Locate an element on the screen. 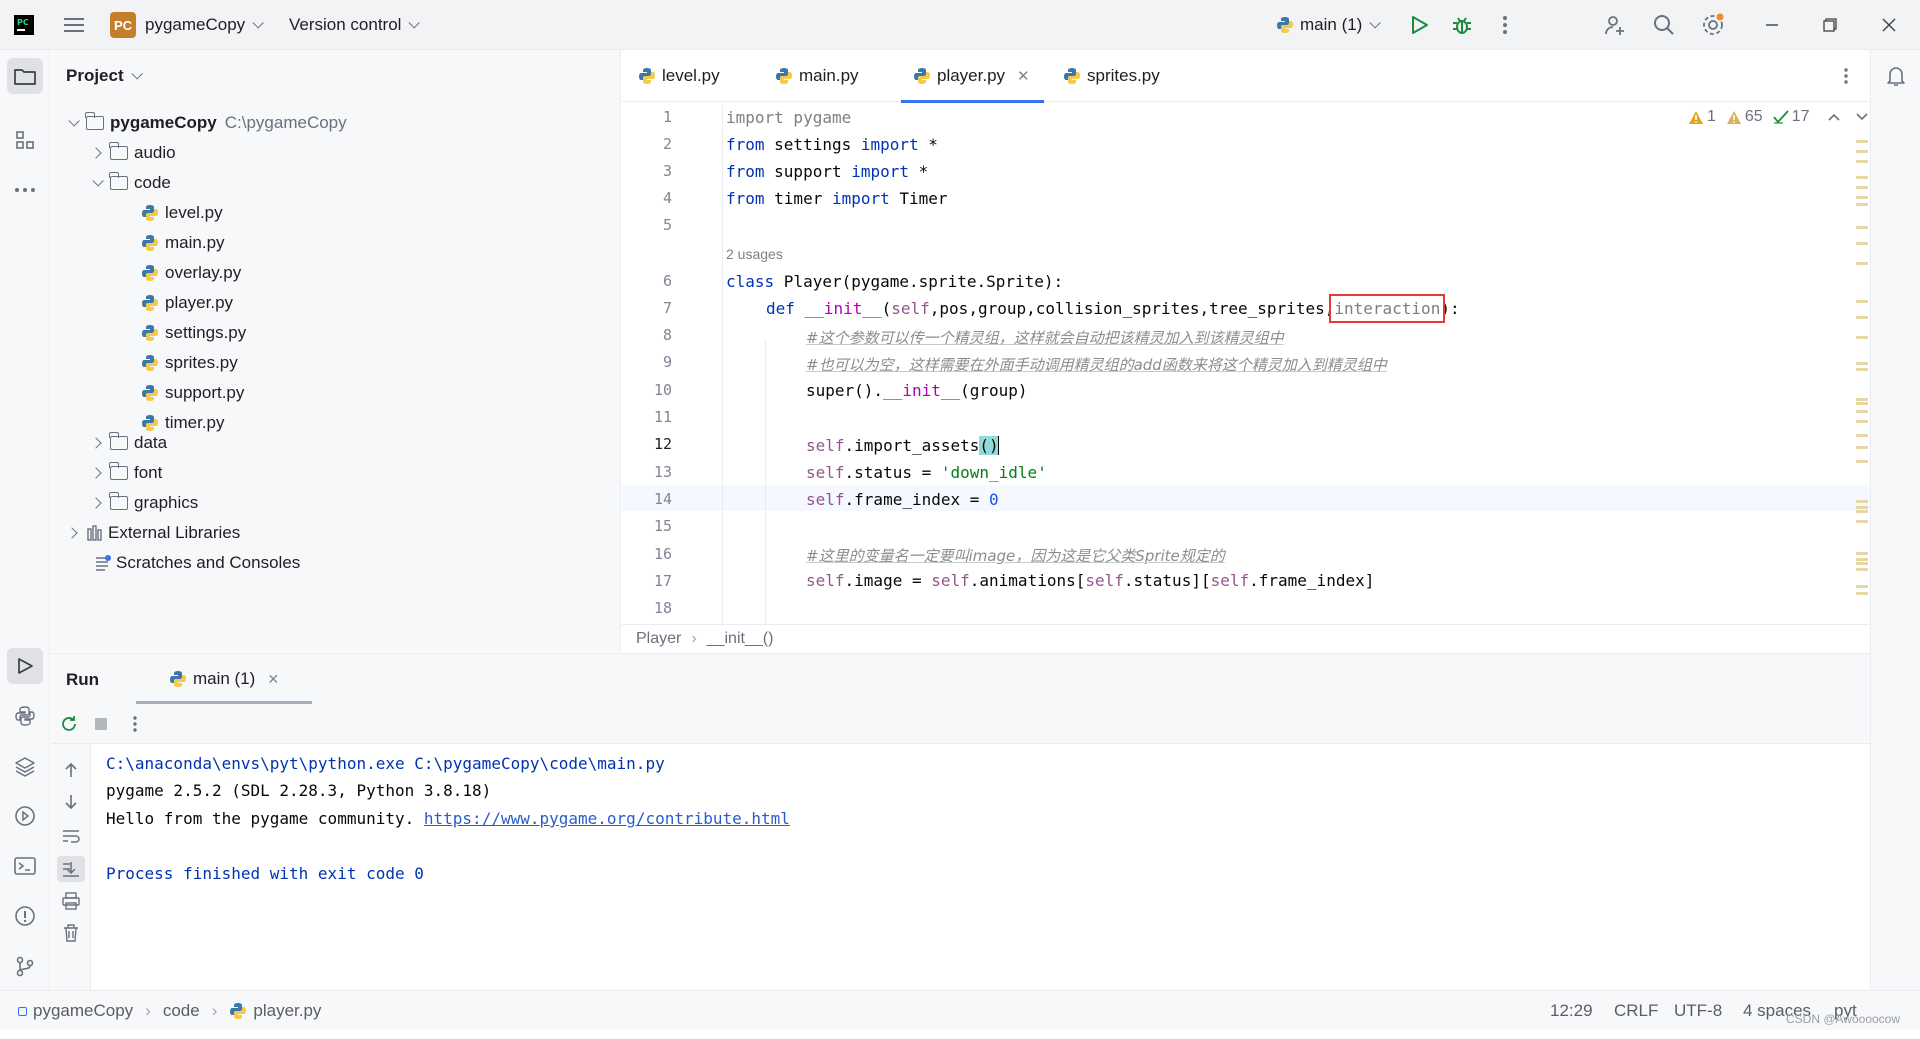 This screenshot has height=1039, width=1920. chevron-down-icon is located at coordinates (1861, 117).